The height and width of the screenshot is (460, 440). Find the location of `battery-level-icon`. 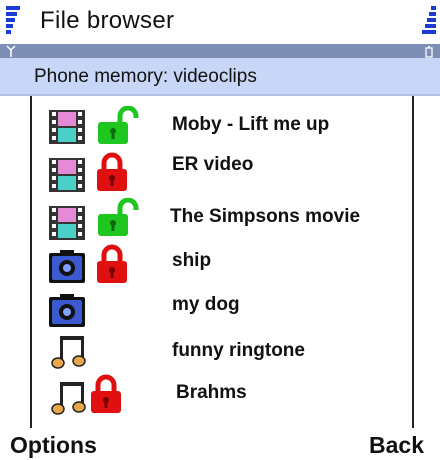

battery-level-icon is located at coordinates (429, 20).